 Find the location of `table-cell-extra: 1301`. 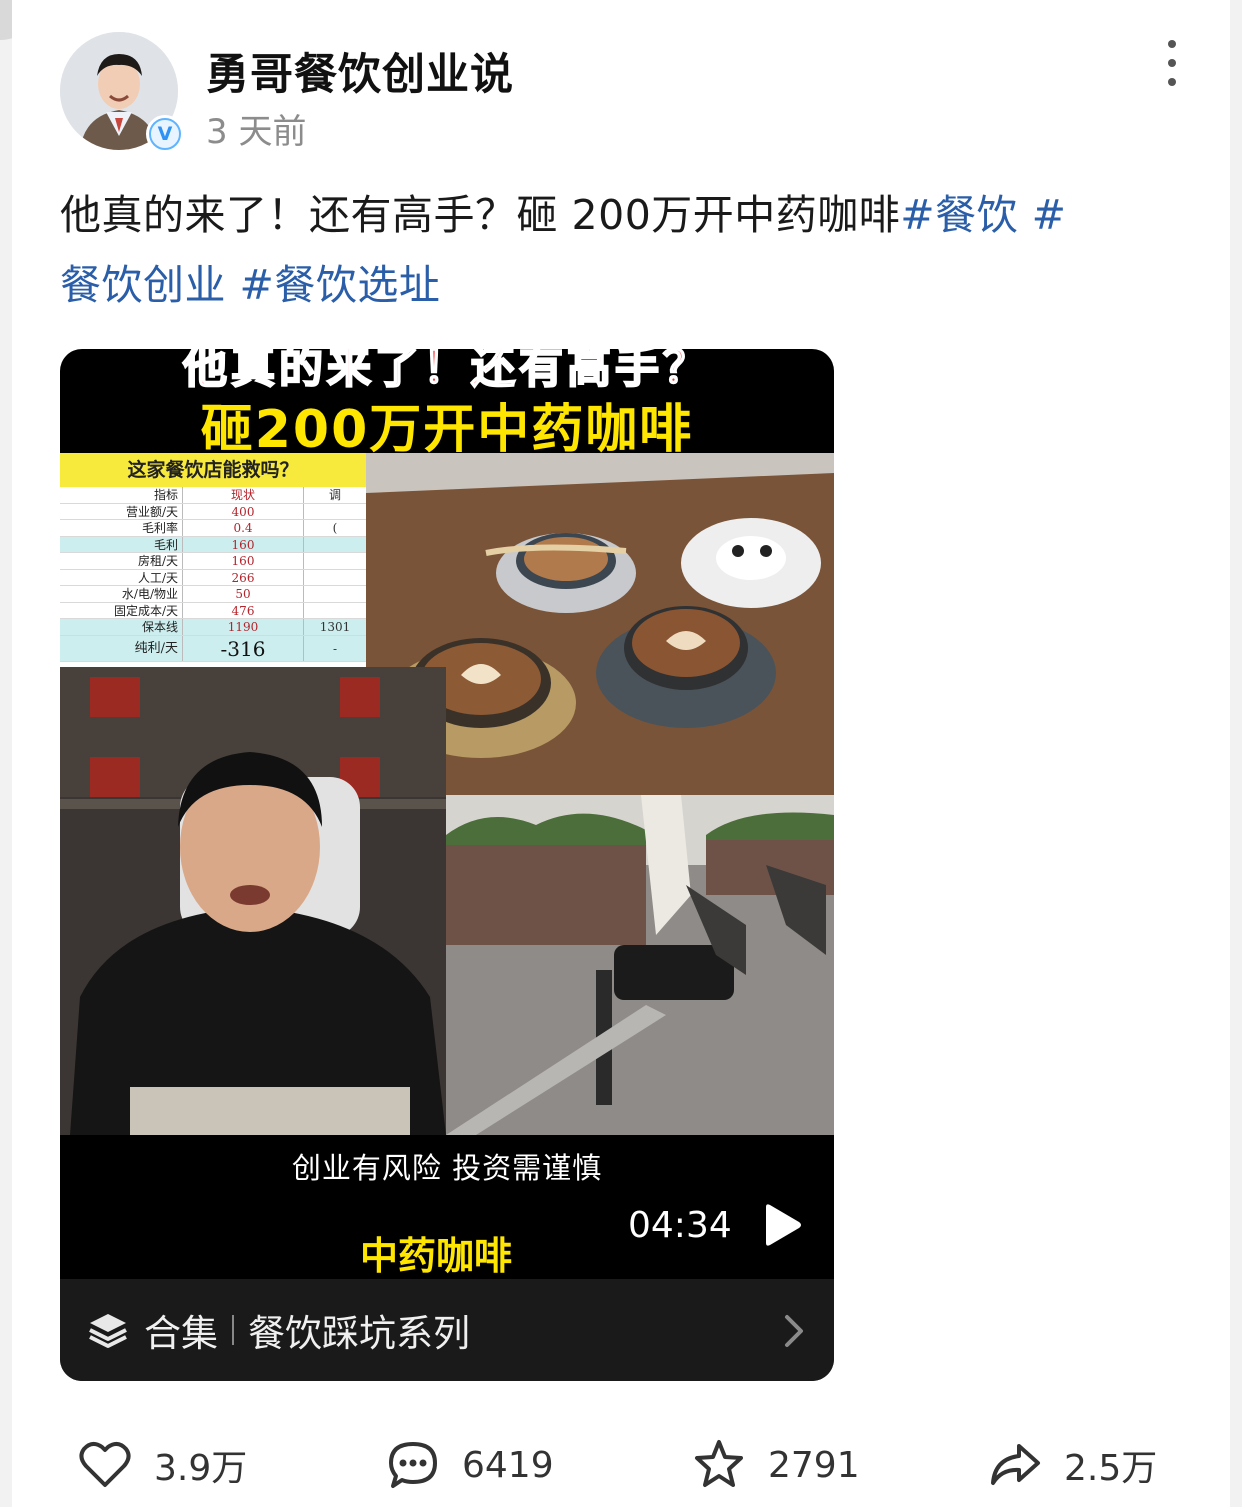

table-cell-extra: 1301 is located at coordinates (335, 627).